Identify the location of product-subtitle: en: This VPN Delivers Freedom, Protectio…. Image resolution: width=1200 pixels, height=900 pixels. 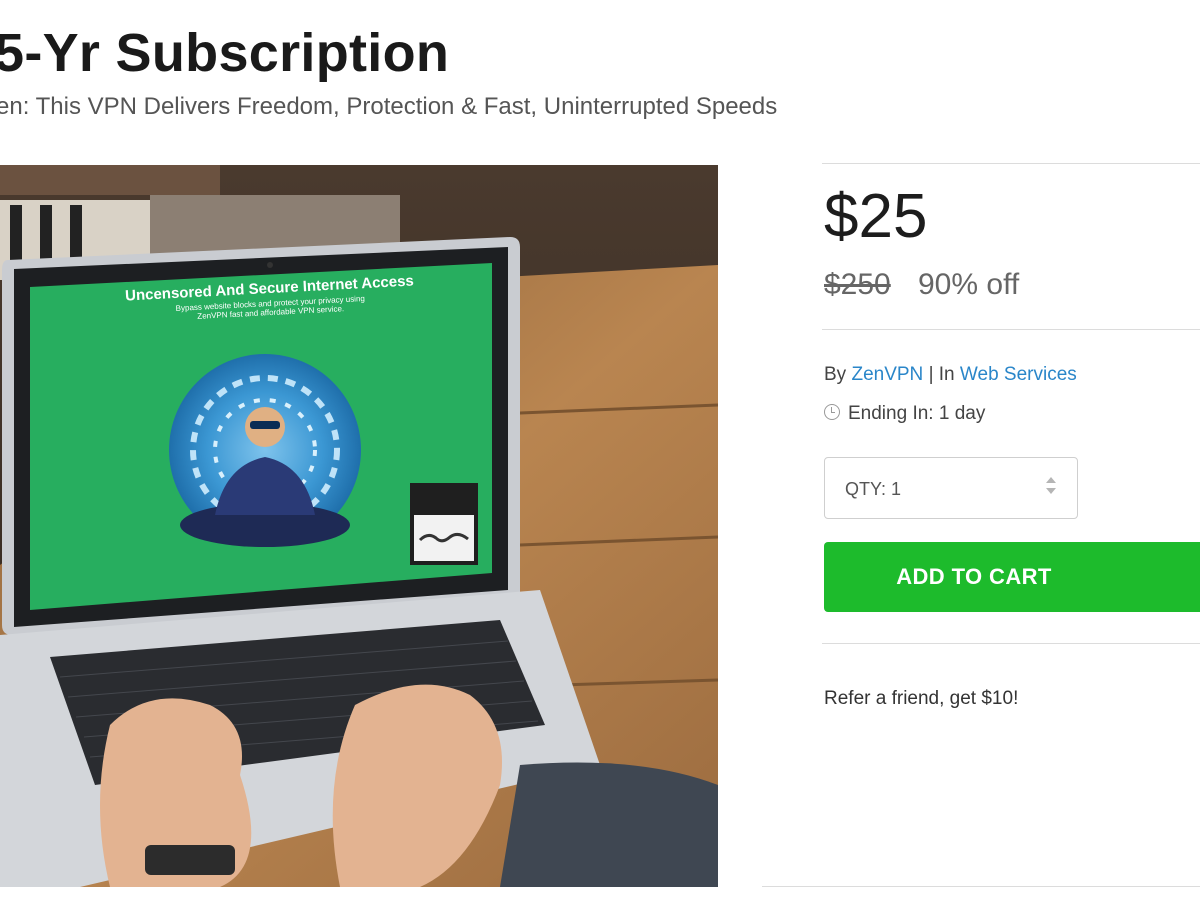
(389, 106).